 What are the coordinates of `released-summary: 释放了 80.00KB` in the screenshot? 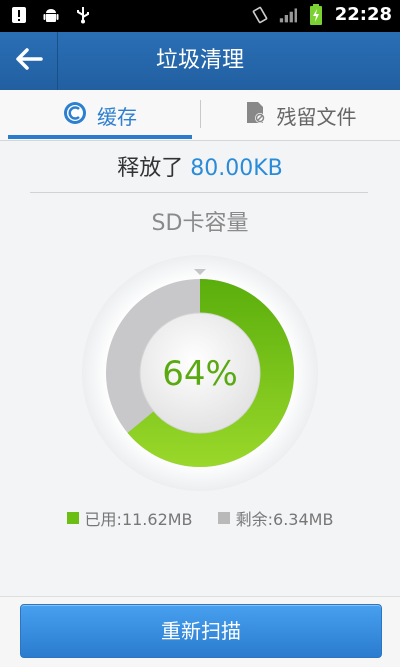 It's located at (200, 166).